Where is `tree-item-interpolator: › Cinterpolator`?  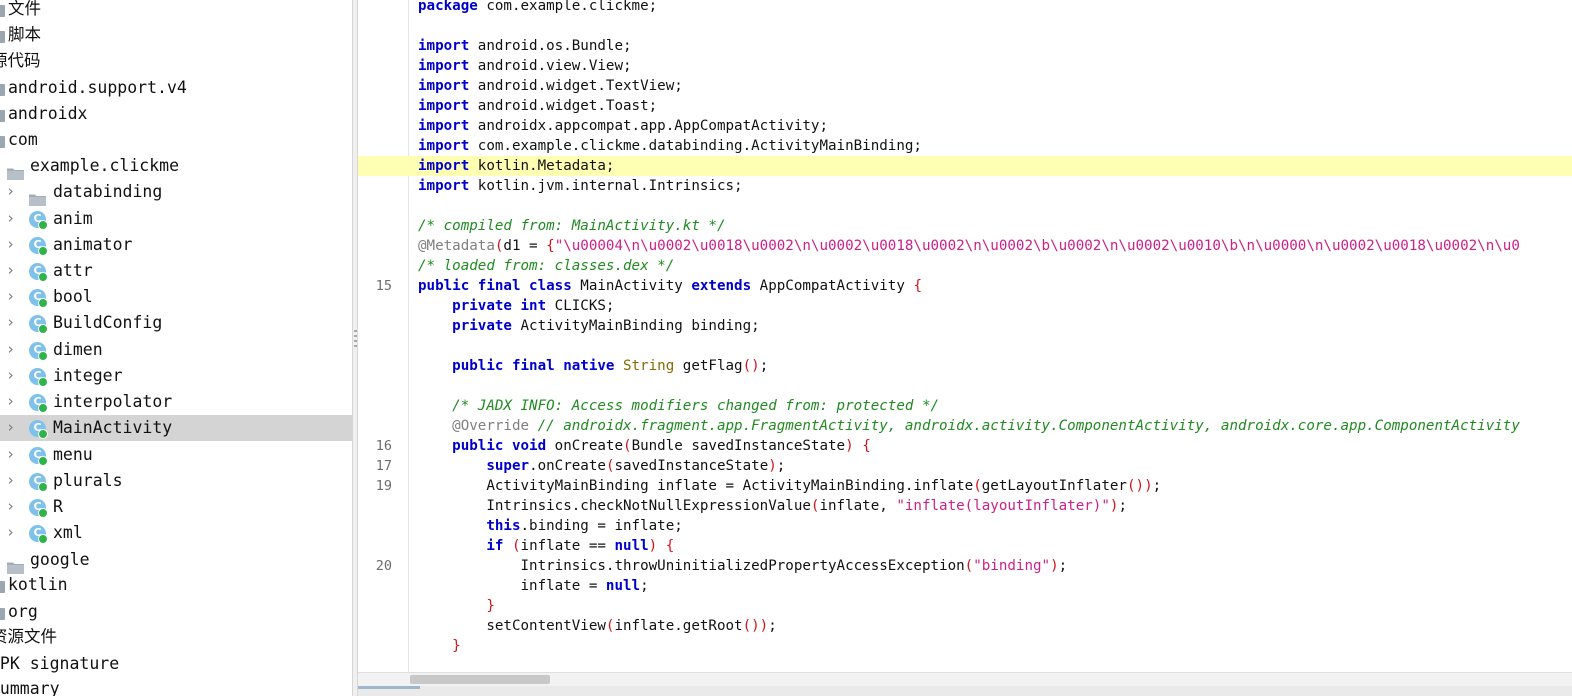
tree-item-interpolator: › Cinterpolator is located at coordinates (176, 402).